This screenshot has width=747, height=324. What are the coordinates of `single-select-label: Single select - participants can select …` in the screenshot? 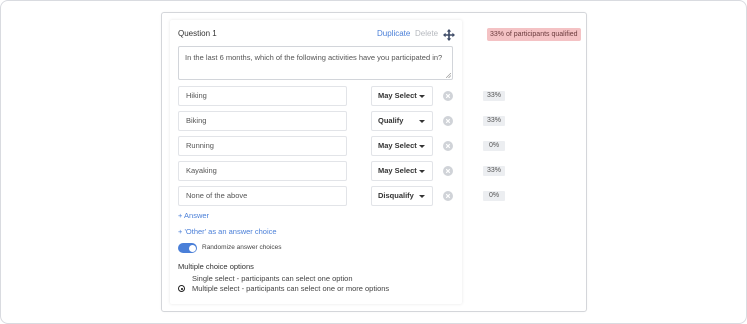 It's located at (272, 278).